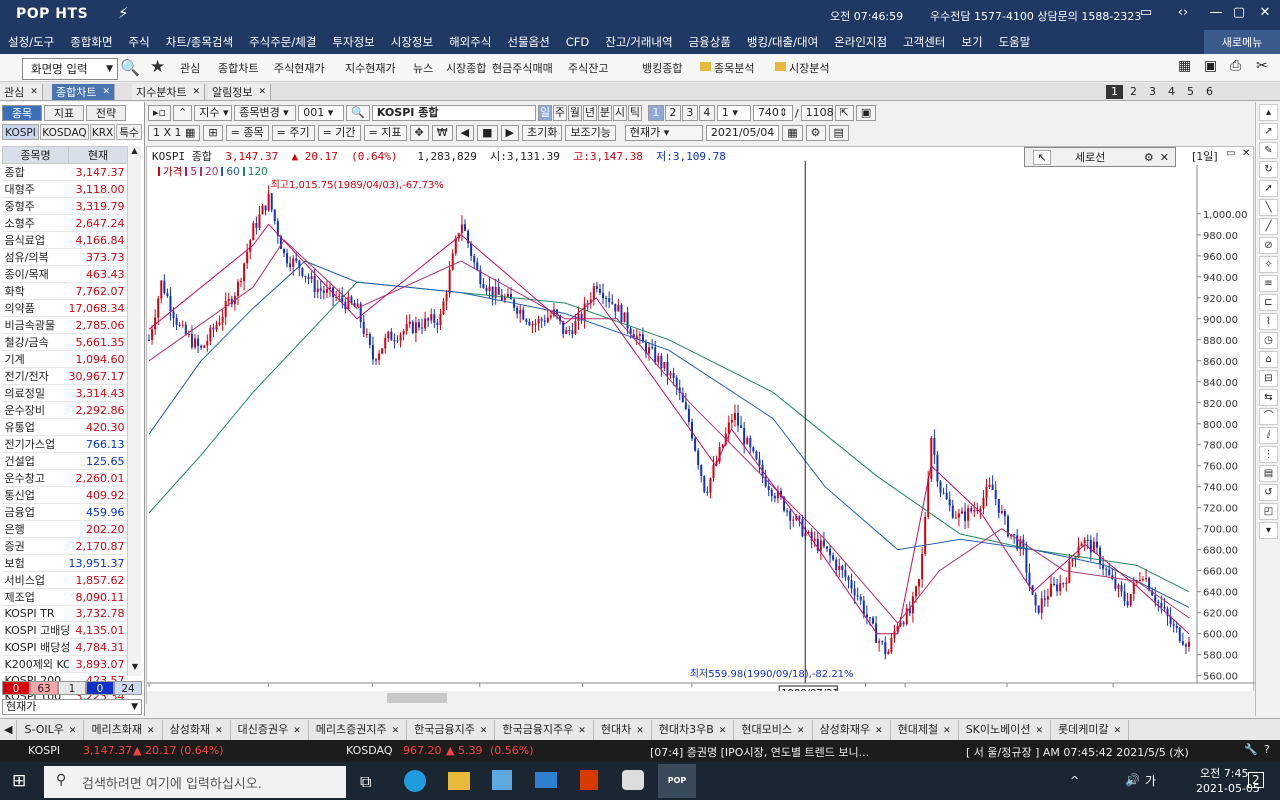 This screenshot has width=1280, height=800. Describe the element at coordinates (544, 113) in the screenshot. I see `period-button: 일` at that location.